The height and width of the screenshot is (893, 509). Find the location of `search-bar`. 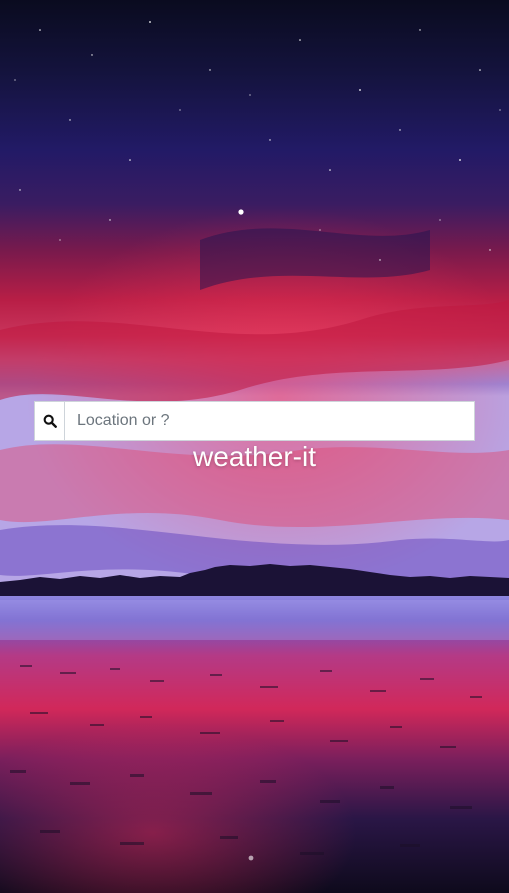

search-bar is located at coordinates (254, 421).